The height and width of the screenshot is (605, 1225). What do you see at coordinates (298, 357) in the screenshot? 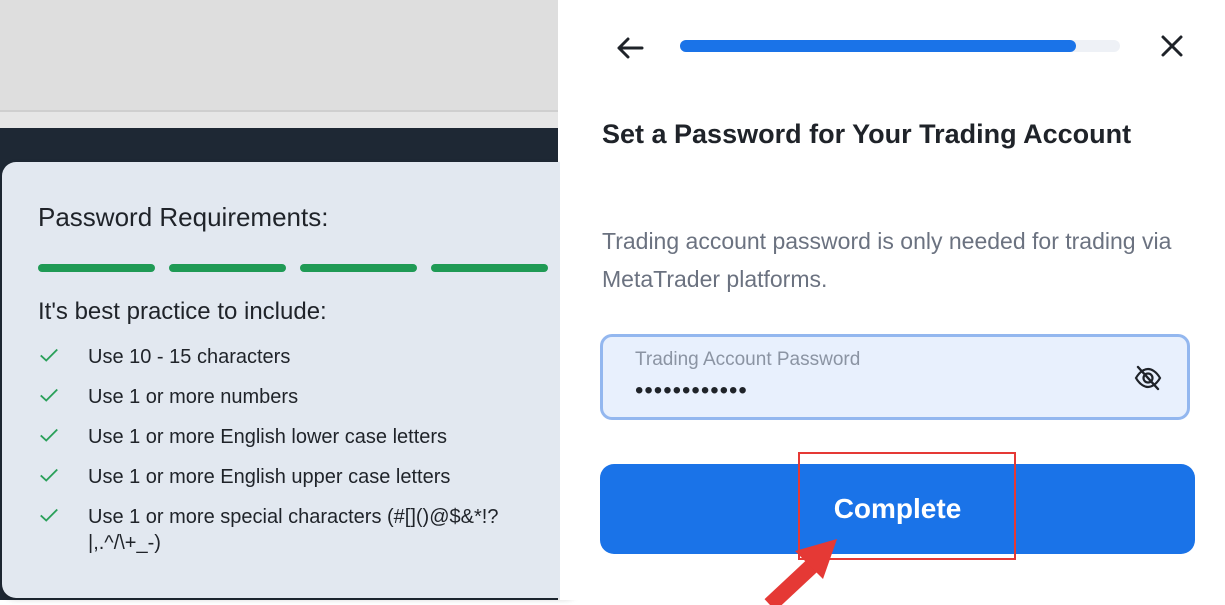
I see `requirement-item: Use 10 - 15 characters` at bounding box center [298, 357].